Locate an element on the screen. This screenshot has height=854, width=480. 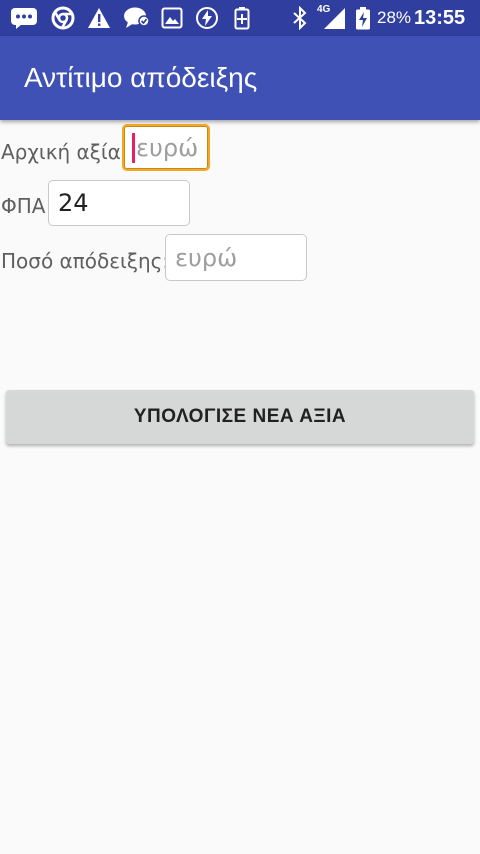
battery-saver-icon is located at coordinates (242, 18).